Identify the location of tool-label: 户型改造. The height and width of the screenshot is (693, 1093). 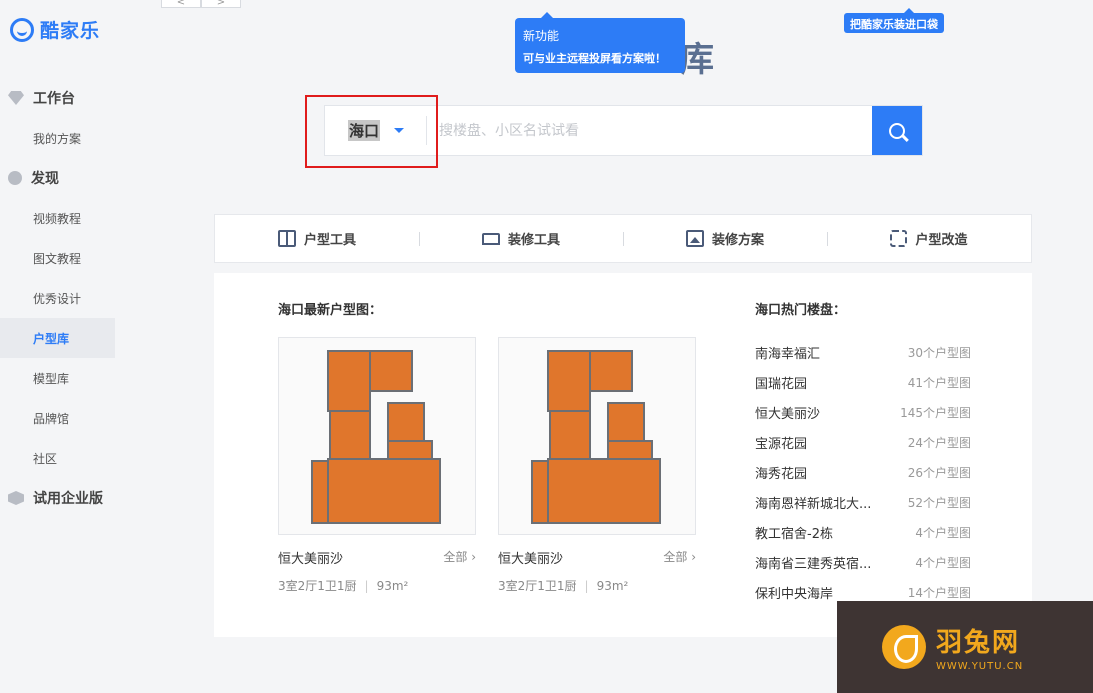
(941, 240).